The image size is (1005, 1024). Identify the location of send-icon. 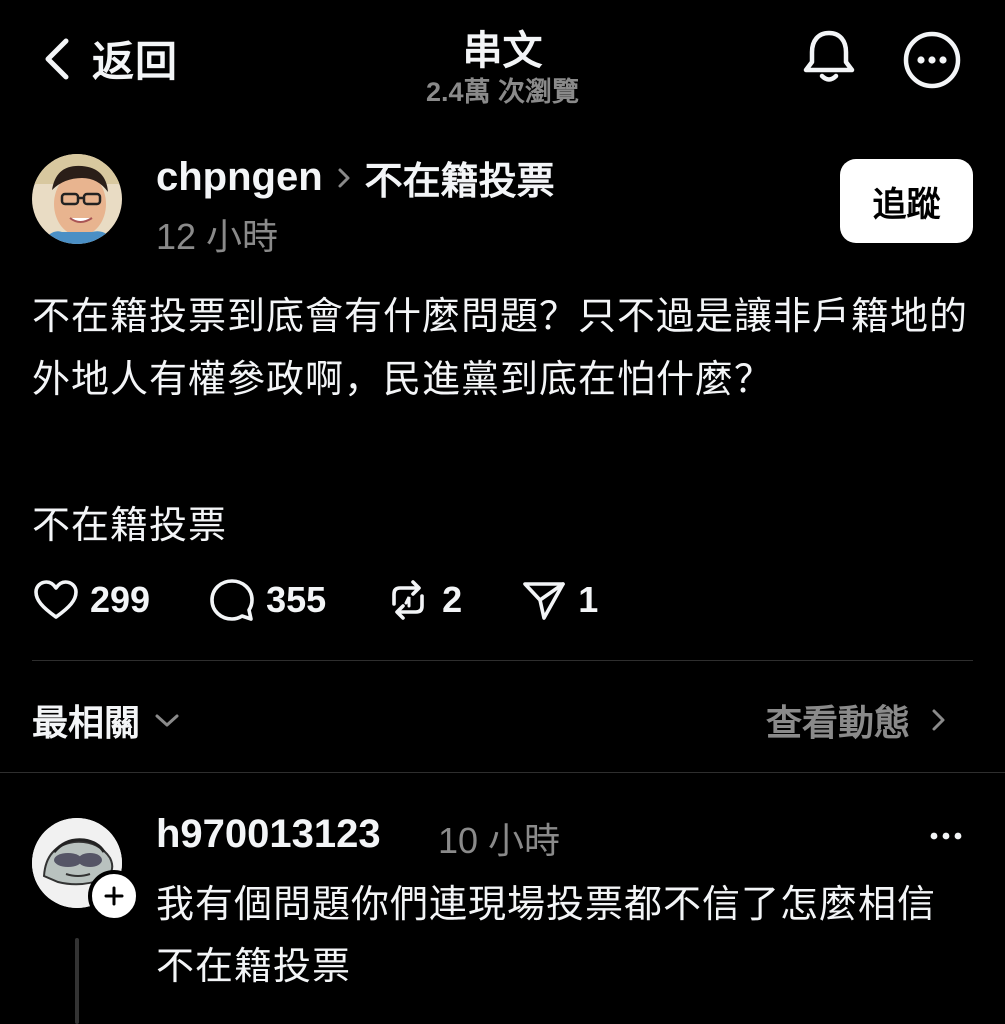
(544, 601).